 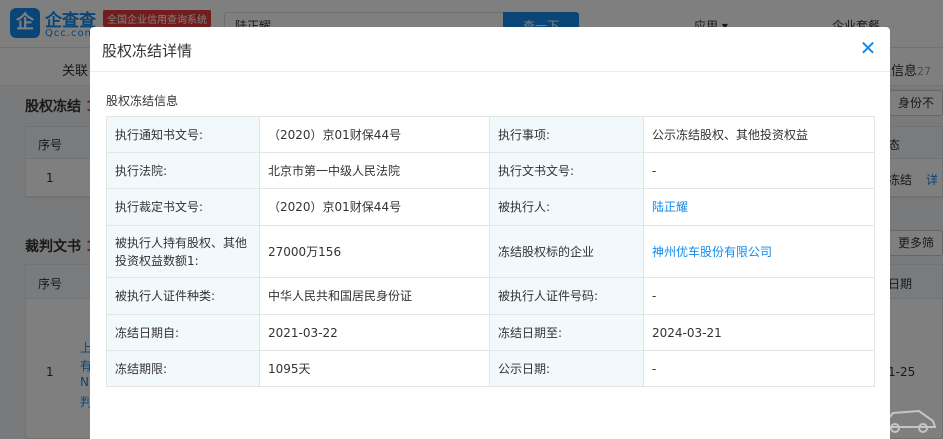 What do you see at coordinates (759, 368) in the screenshot?
I see `value-publish-date: -` at bounding box center [759, 368].